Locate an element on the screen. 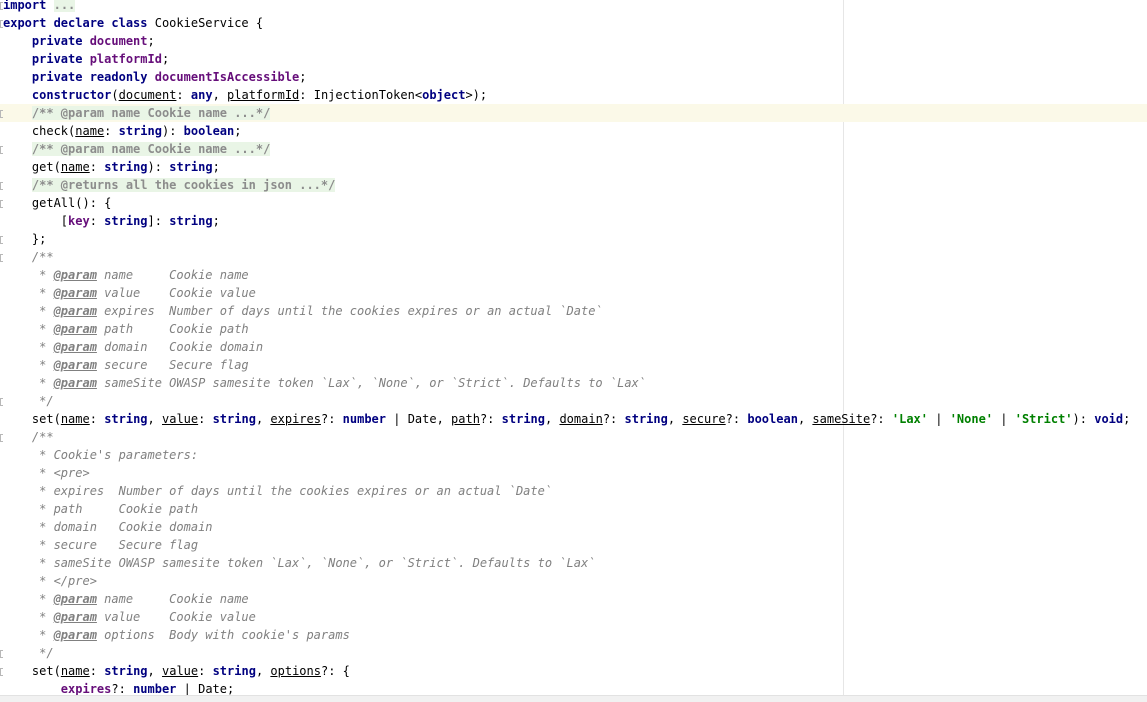 Image resolution: width=1147 pixels, height=702 pixels. code-token: * domain Cookie domain is located at coordinates (108, 527).